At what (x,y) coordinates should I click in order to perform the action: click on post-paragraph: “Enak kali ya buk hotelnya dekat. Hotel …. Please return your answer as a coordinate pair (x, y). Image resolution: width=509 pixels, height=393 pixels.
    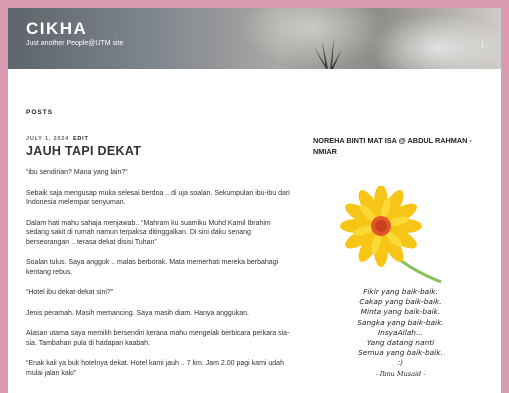
    Looking at the image, I should click on (155, 368).